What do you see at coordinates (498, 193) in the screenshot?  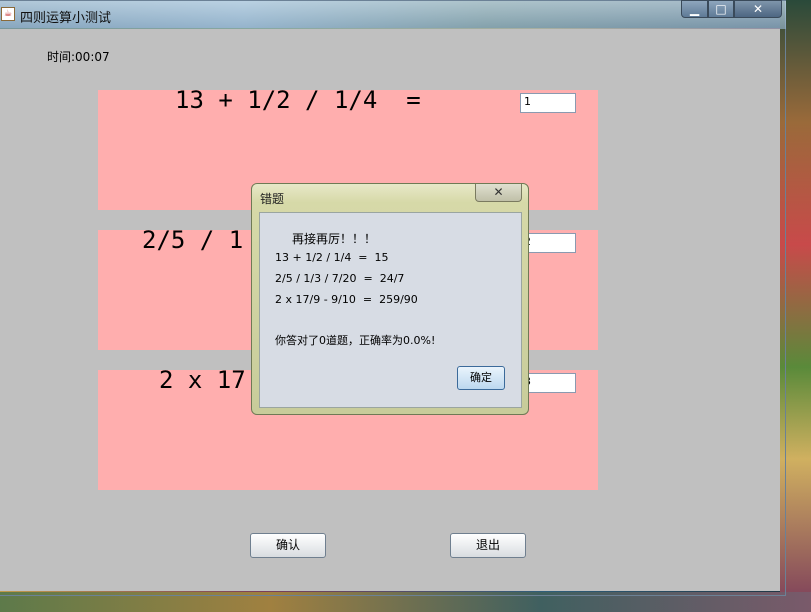 I see `dialog-close-button: ✕` at bounding box center [498, 193].